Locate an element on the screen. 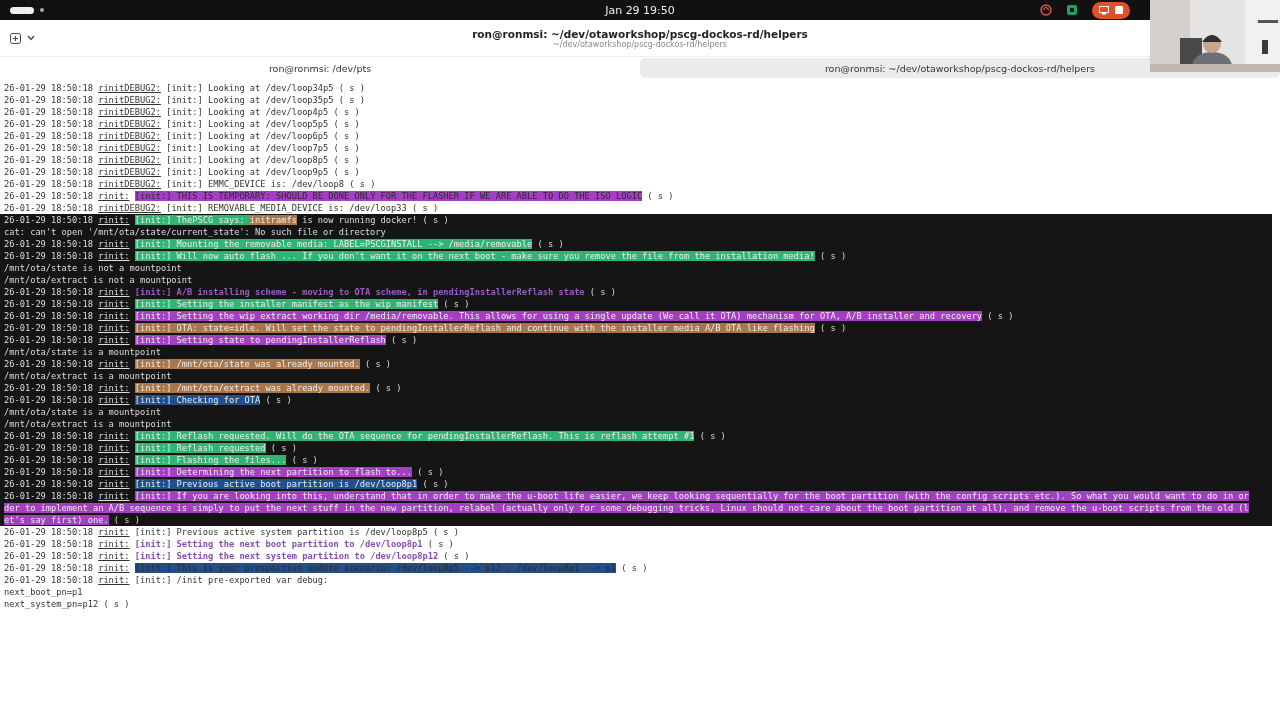  log-text: [init:] /init pre-exported var debug: is located at coordinates (231, 580).